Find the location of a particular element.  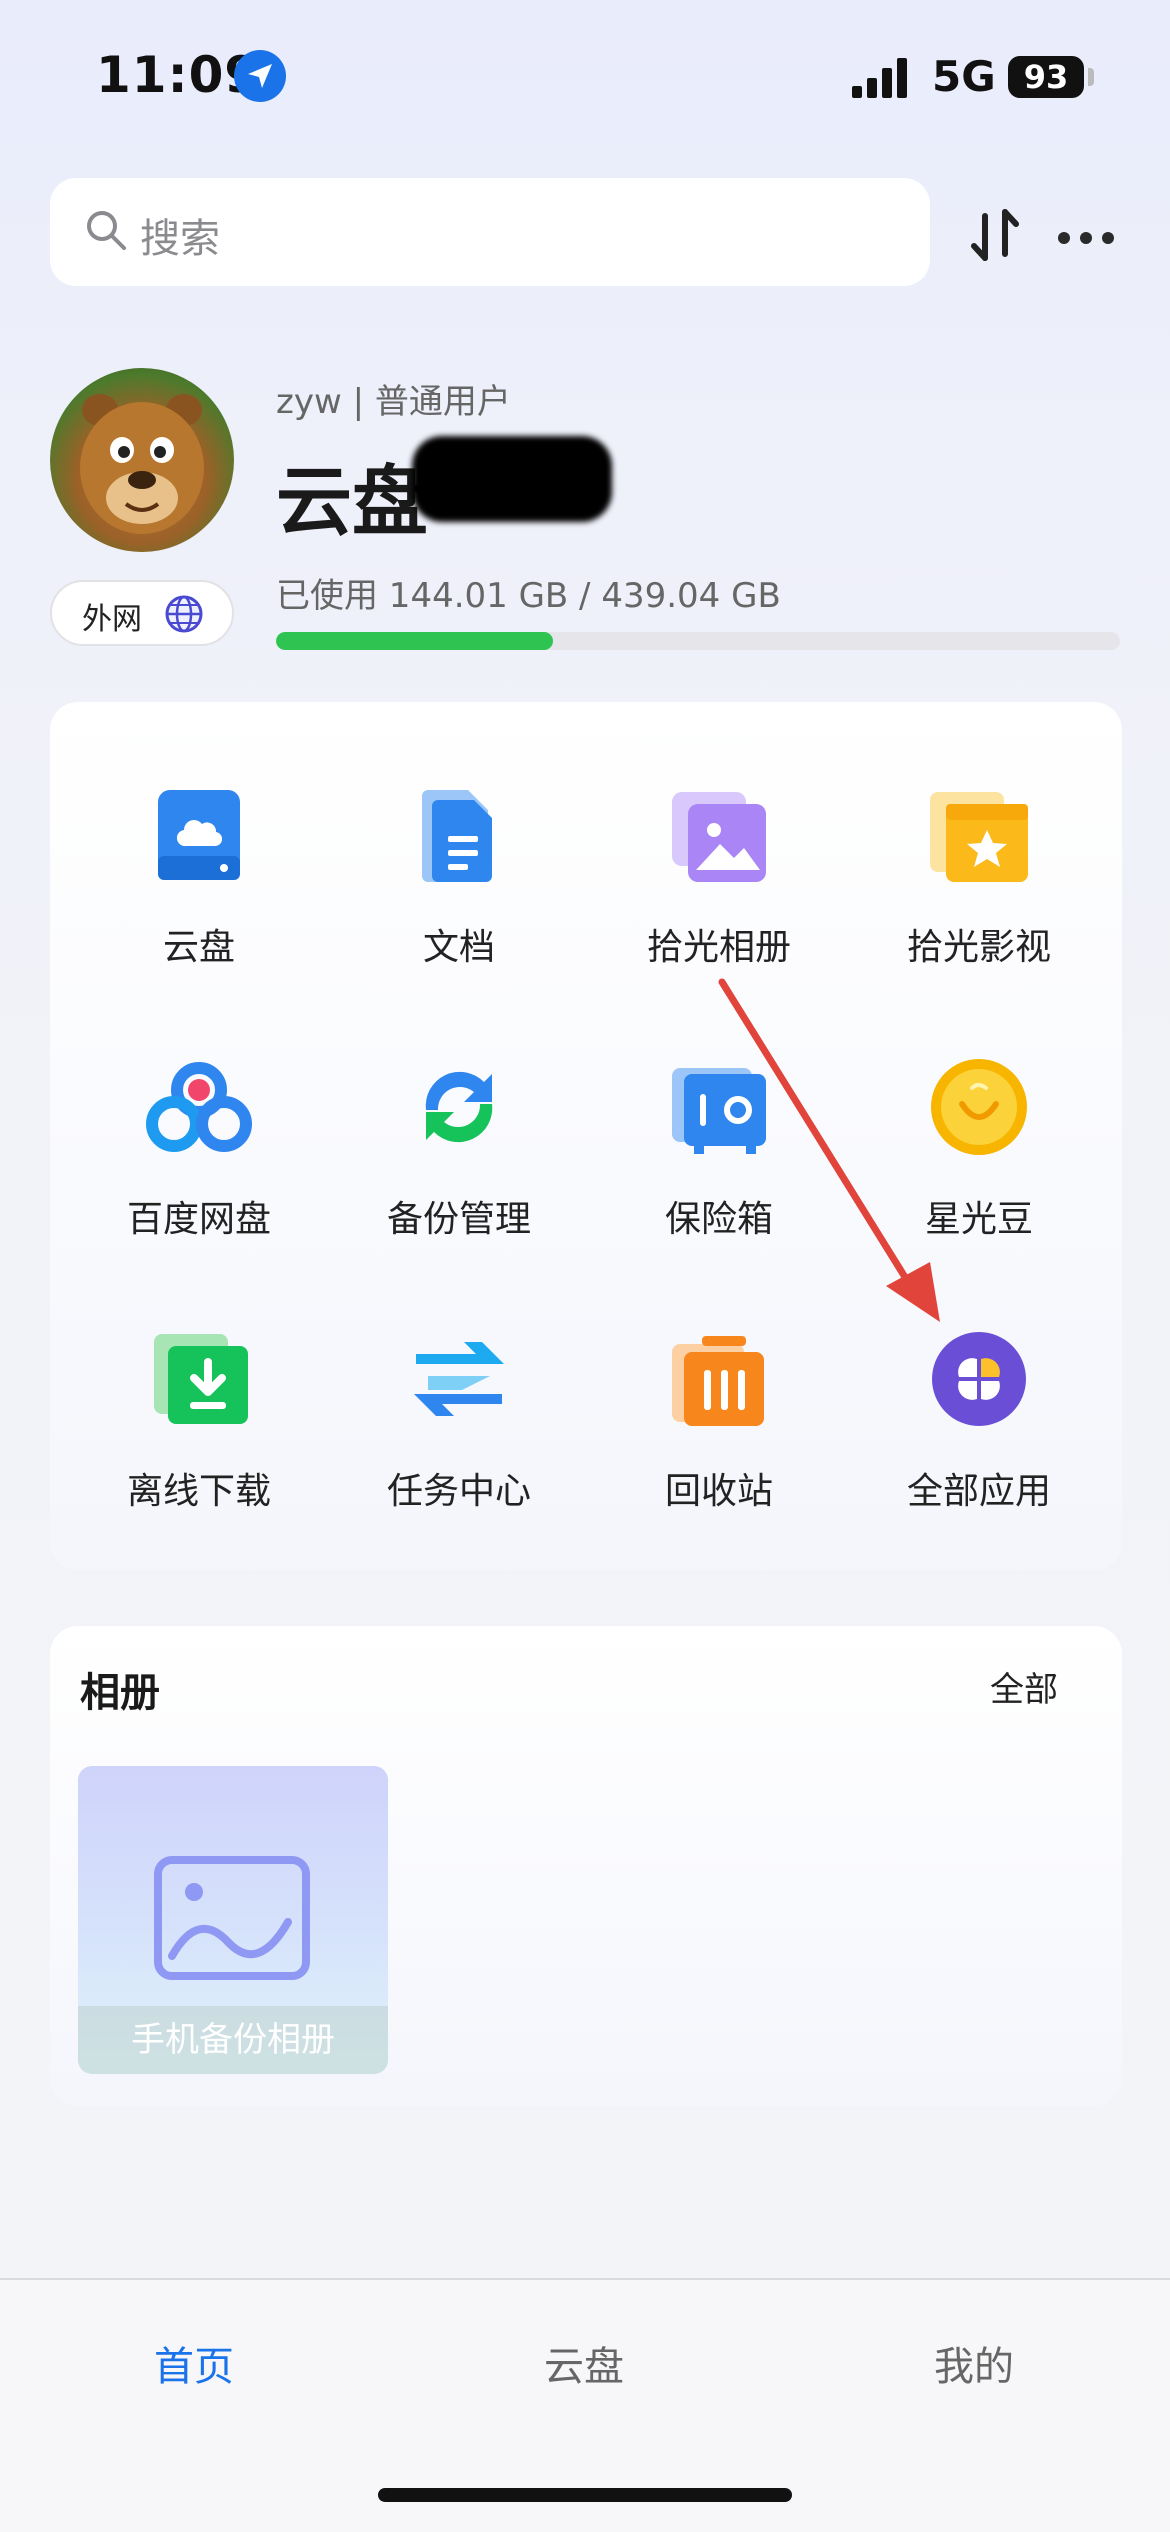

tab-cloud-drive: 云盘 is located at coordinates (584, 2363).